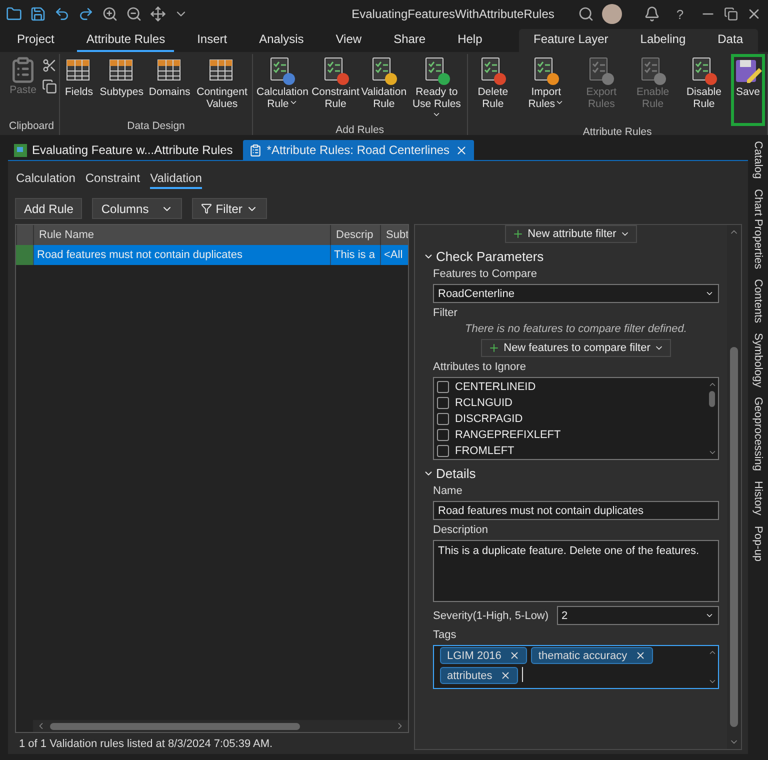  What do you see at coordinates (484, 655) in the screenshot?
I see `tag-chip: LGIM 2016` at bounding box center [484, 655].